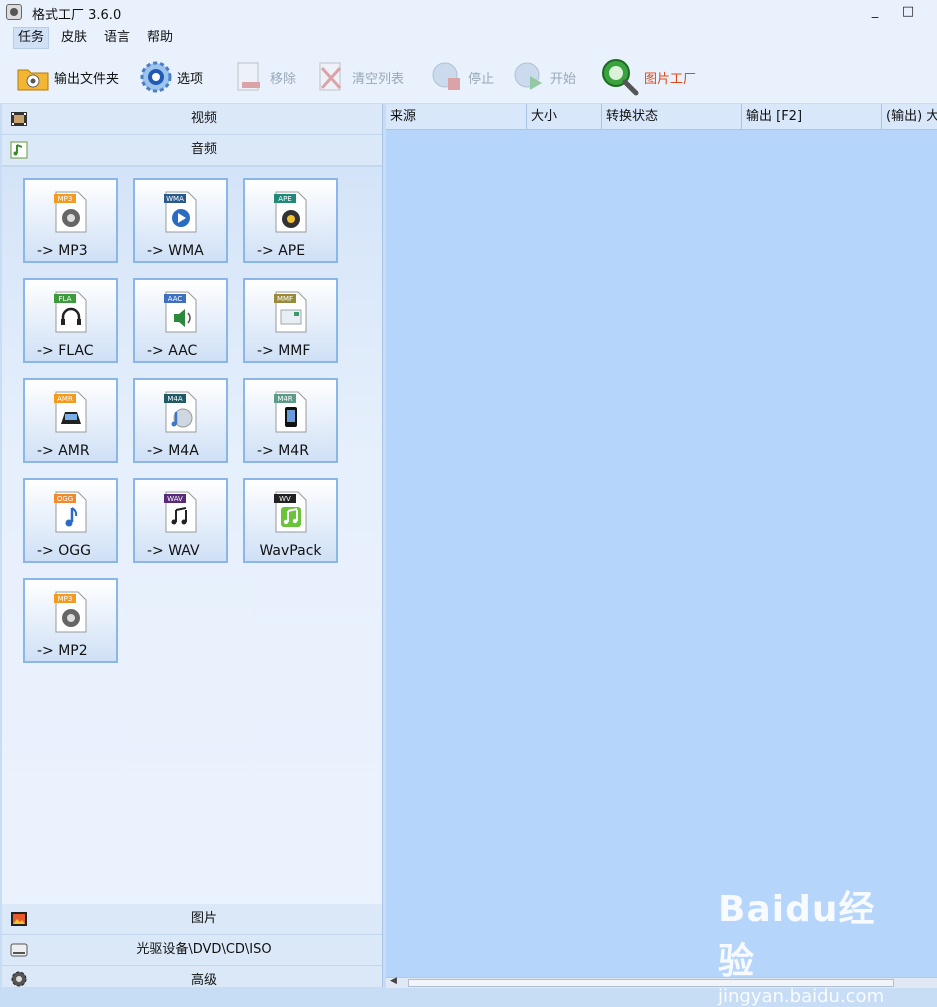 The image size is (937, 1007). Describe the element at coordinates (190, 79) in the screenshot. I see `options-label: 选项` at that location.